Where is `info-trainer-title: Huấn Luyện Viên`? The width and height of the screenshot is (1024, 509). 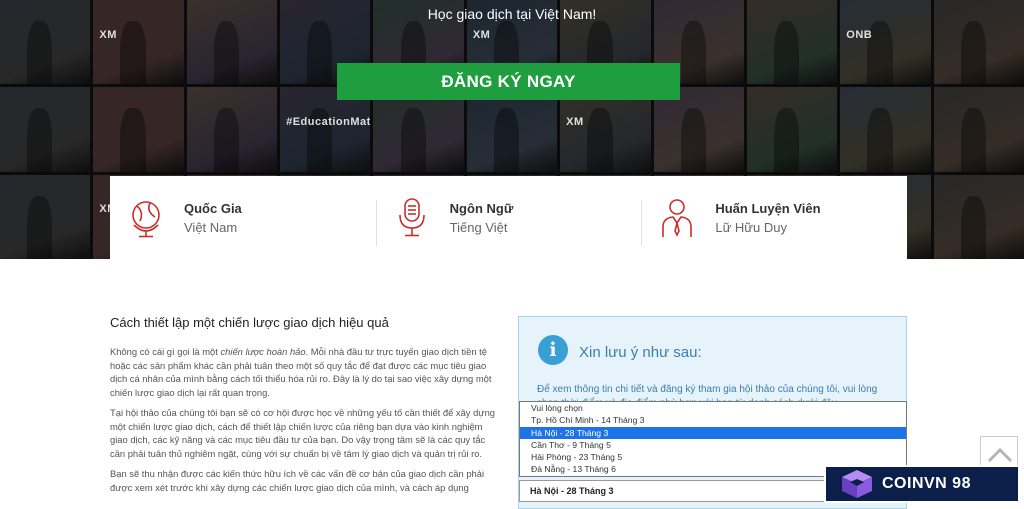 info-trainer-title: Huấn Luyện Viên is located at coordinates (768, 208).